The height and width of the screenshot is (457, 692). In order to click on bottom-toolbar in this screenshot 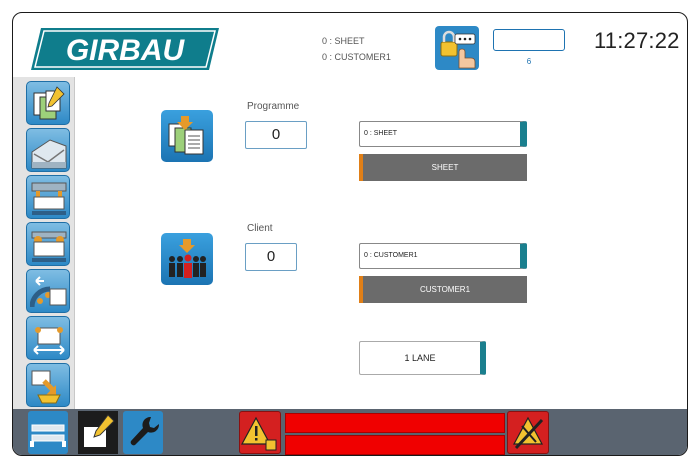, I will do `click(350, 432)`.